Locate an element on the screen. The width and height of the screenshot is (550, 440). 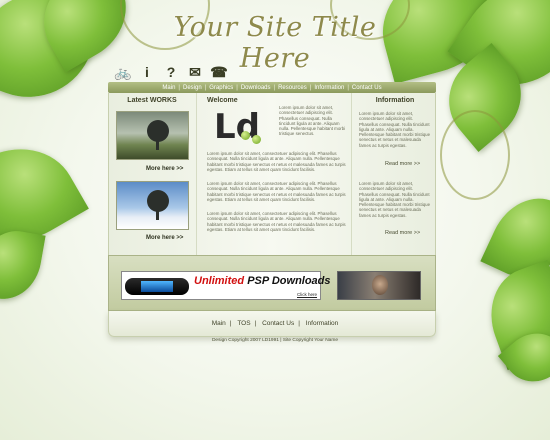
footer-link-contact: Contact Us is located at coordinates (278, 323).